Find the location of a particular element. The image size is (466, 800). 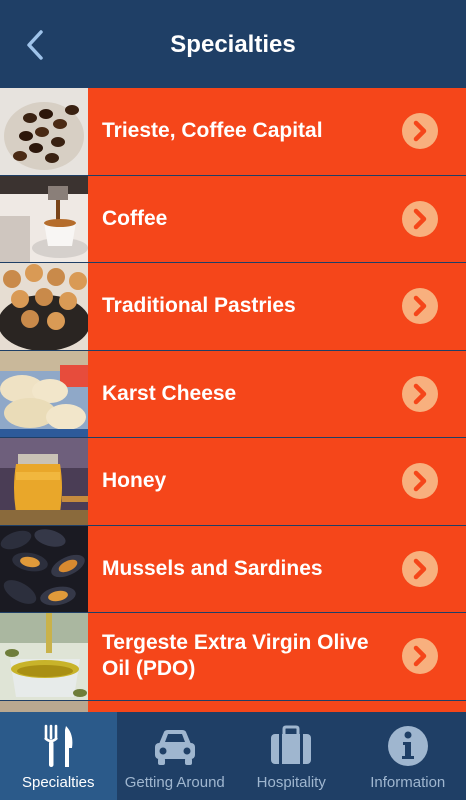

list-item-cell: Mussels and Sardines is located at coordinates (277, 568).